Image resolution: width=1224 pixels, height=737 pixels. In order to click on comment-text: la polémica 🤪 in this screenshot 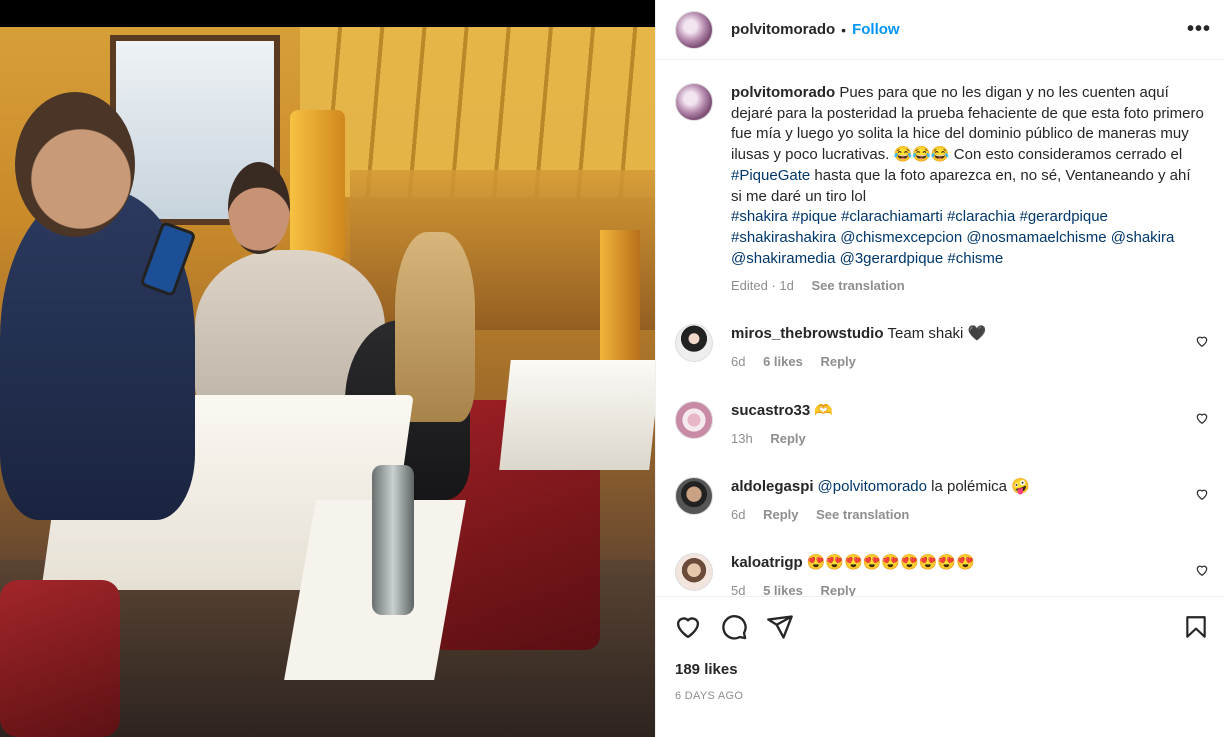, I will do `click(978, 486)`.